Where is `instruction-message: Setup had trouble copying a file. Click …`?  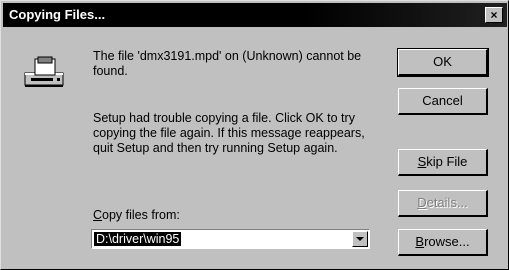 instruction-message: Setup had trouble copying a file. Click … is located at coordinates (229, 133).